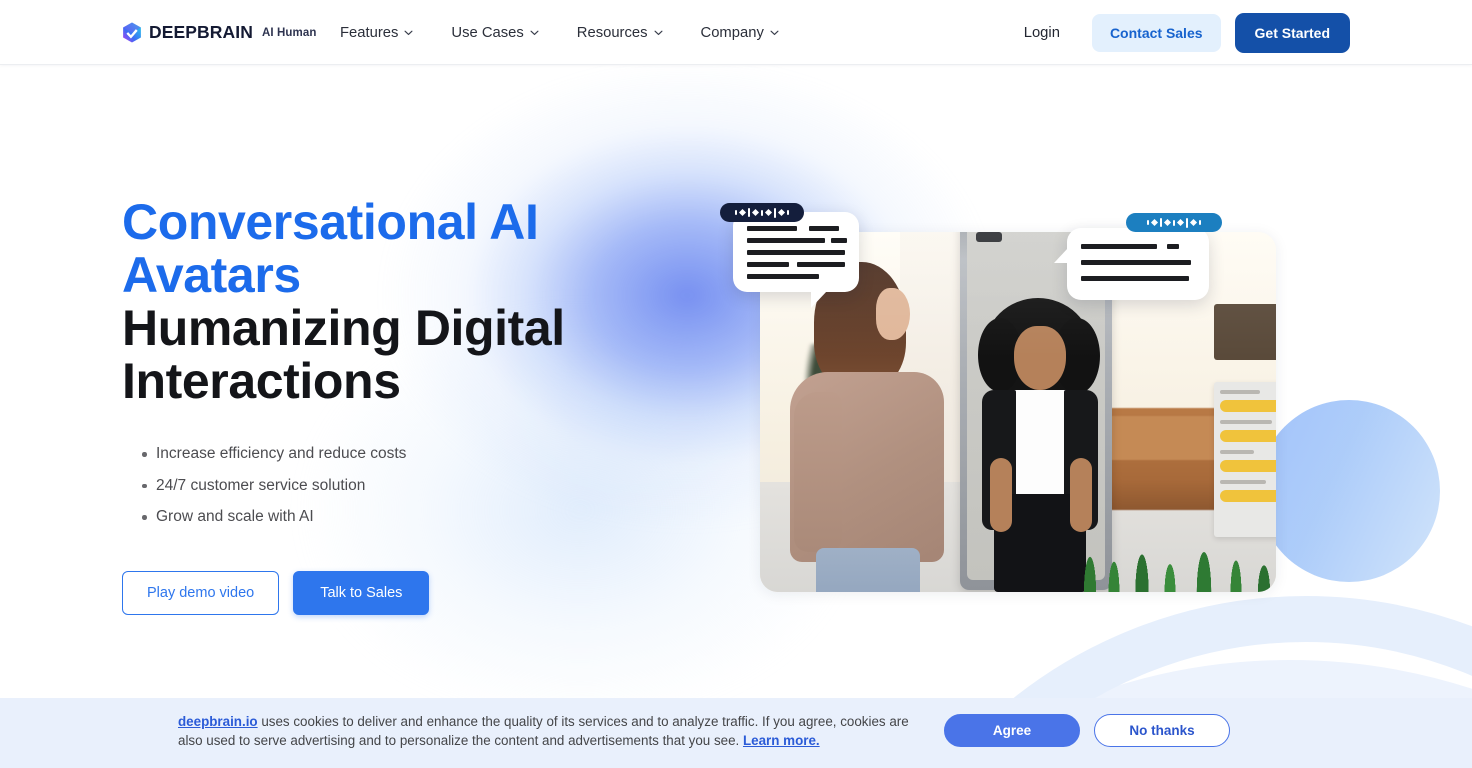 The width and height of the screenshot is (1472, 768). What do you see at coordinates (1162, 730) in the screenshot?
I see `cookie-decline-button: No thanks` at bounding box center [1162, 730].